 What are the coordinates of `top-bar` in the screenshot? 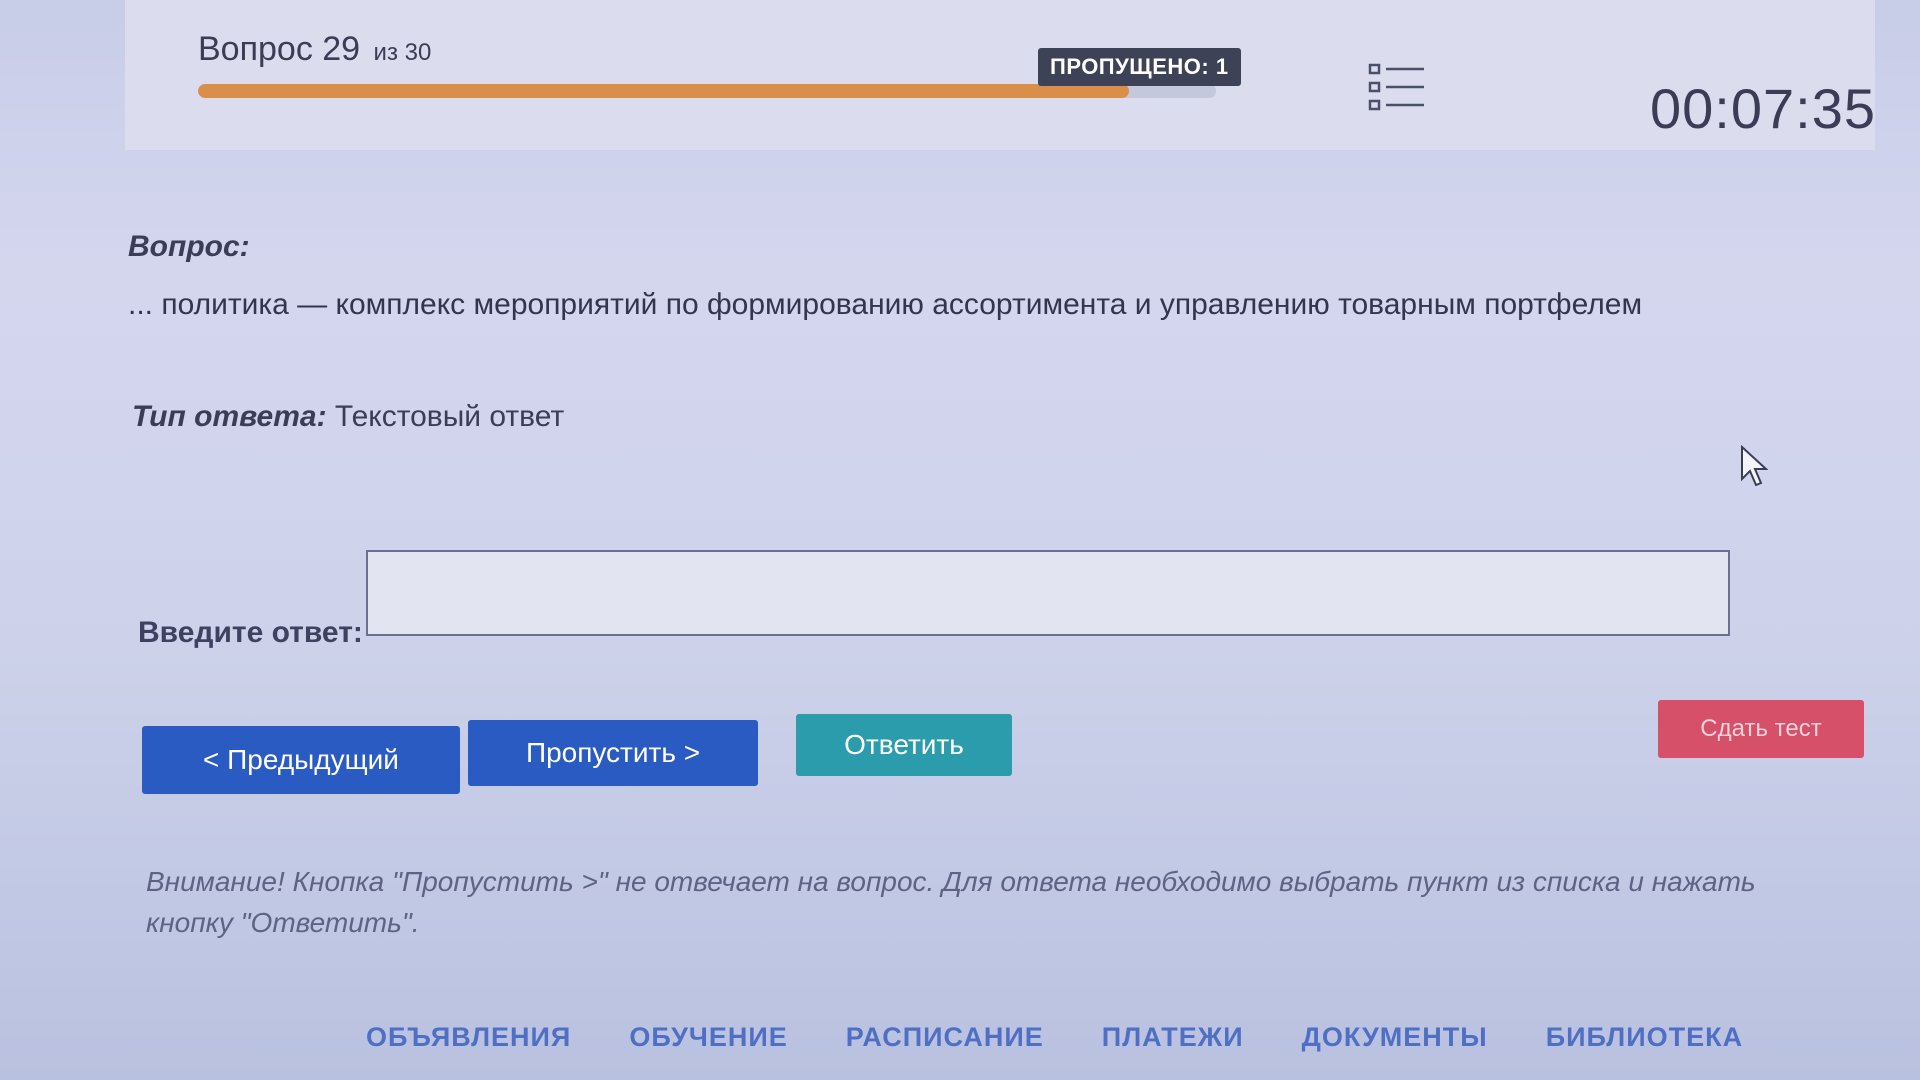 It's located at (1000, 75).